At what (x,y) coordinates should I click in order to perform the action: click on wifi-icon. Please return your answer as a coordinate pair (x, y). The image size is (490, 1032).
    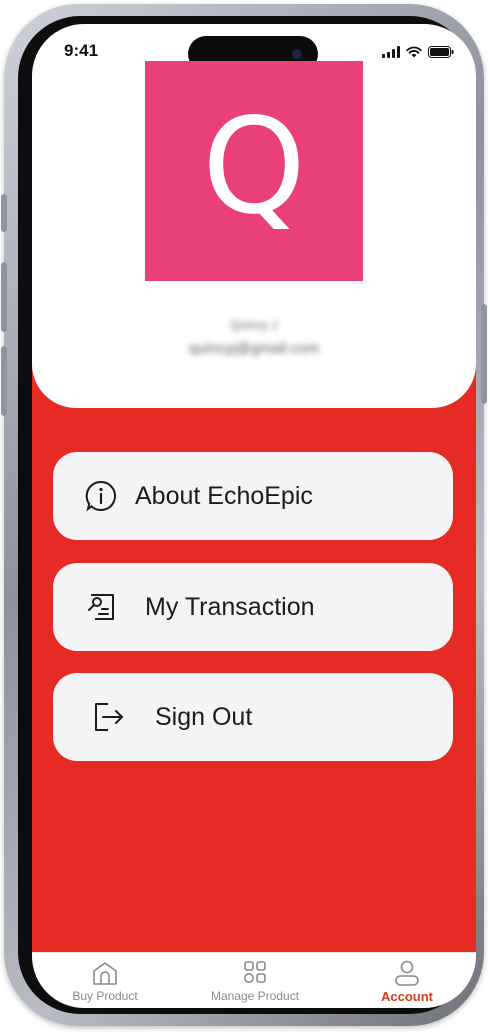
    Looking at the image, I should click on (414, 52).